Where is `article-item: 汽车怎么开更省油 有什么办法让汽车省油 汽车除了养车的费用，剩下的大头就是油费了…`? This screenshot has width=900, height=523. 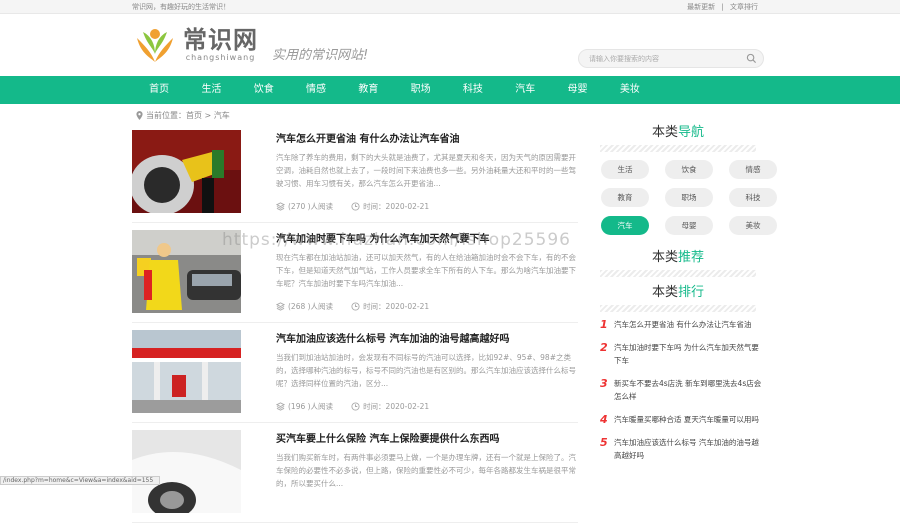
article-item: 汽车怎么开更省油 有什么办法让汽车省油 汽车除了养车的费用，剩下的大头就是油费了… is located at coordinates (355, 173).